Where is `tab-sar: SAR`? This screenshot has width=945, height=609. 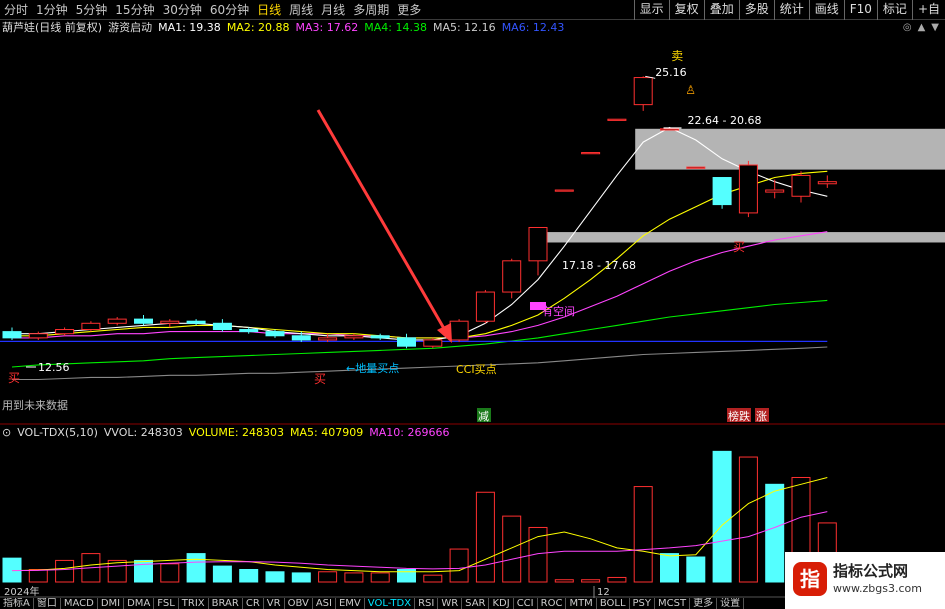 tab-sar: SAR is located at coordinates (476, 603).